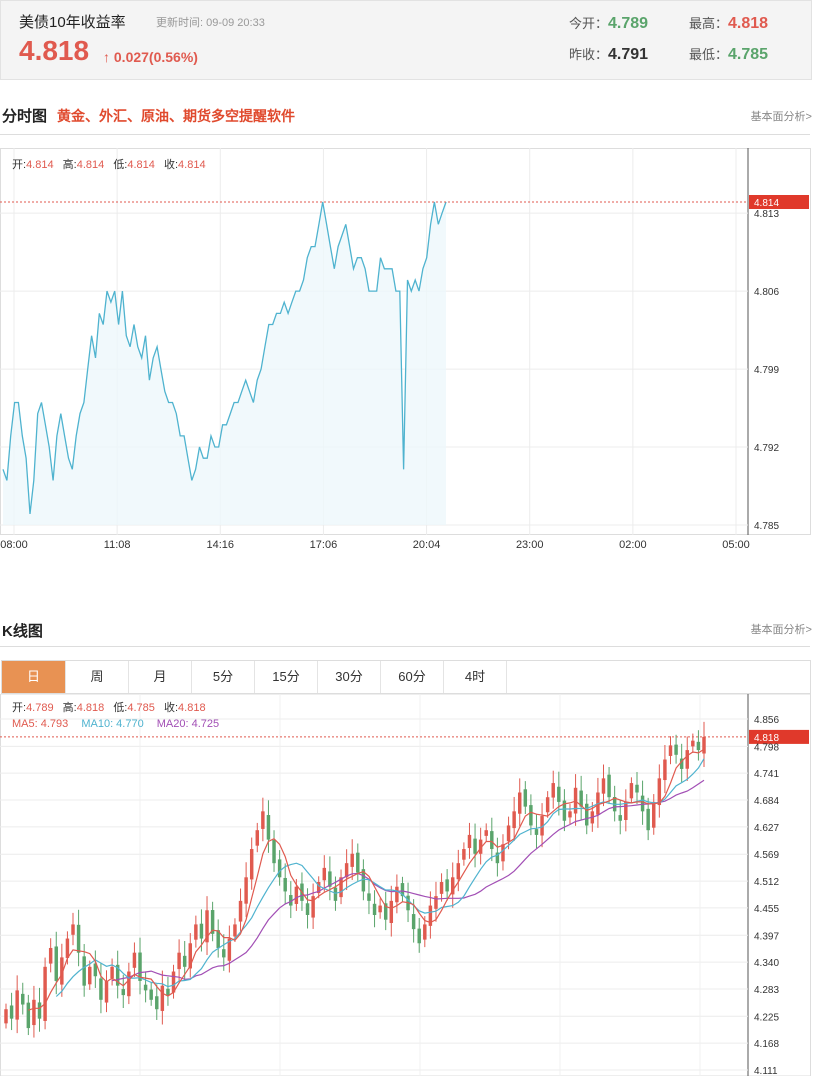 The image size is (818, 1076). I want to click on kg-close-value: 4.818, so click(192, 708).